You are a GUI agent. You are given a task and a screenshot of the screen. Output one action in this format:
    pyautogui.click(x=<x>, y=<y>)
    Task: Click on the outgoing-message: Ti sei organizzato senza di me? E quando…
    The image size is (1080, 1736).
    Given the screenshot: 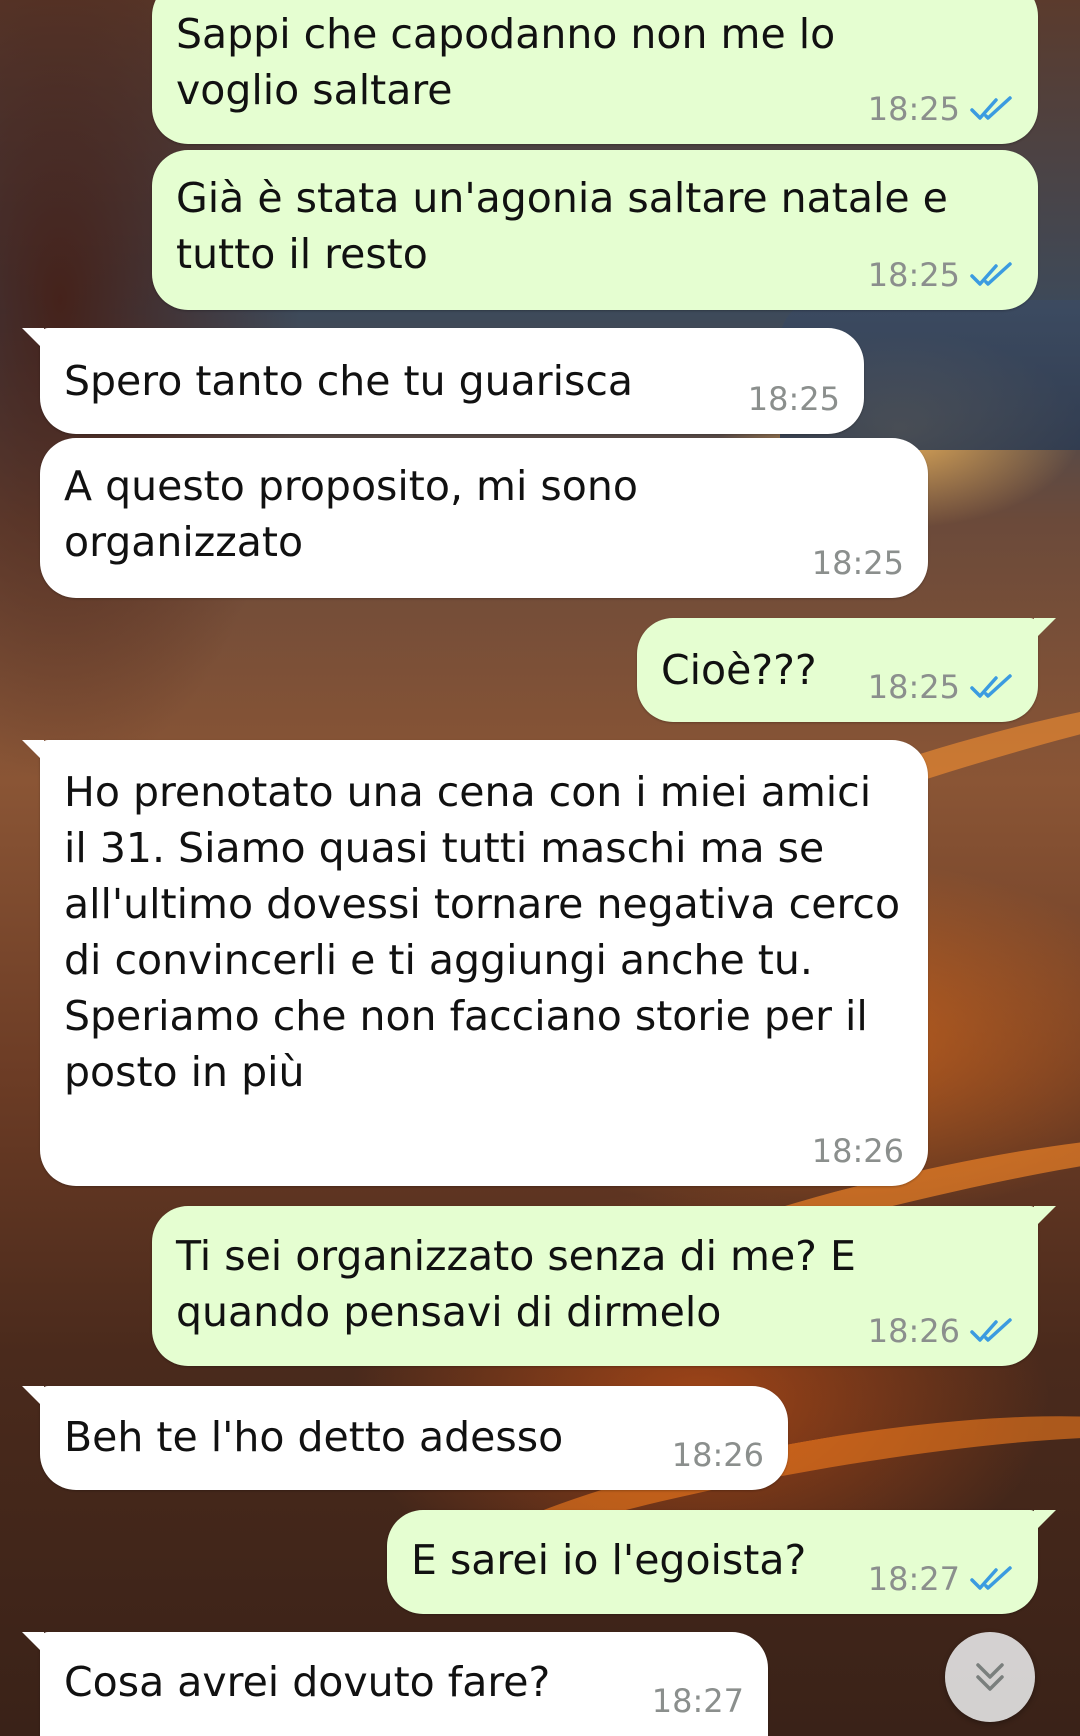 What is the action you would take?
    pyautogui.click(x=604, y=1286)
    